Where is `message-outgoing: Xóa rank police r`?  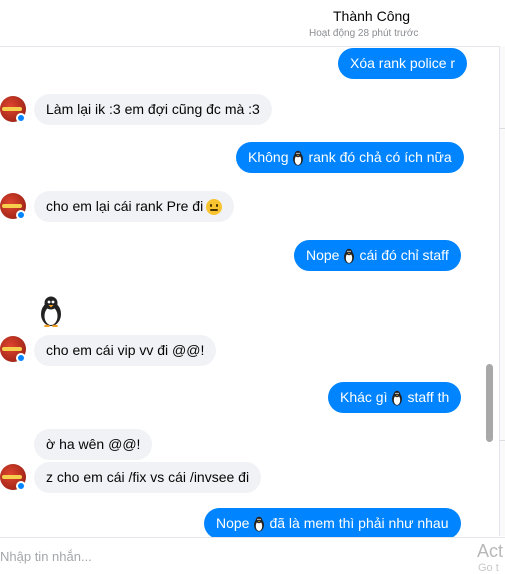
message-outgoing: Xóa rank police r is located at coordinates (403, 63).